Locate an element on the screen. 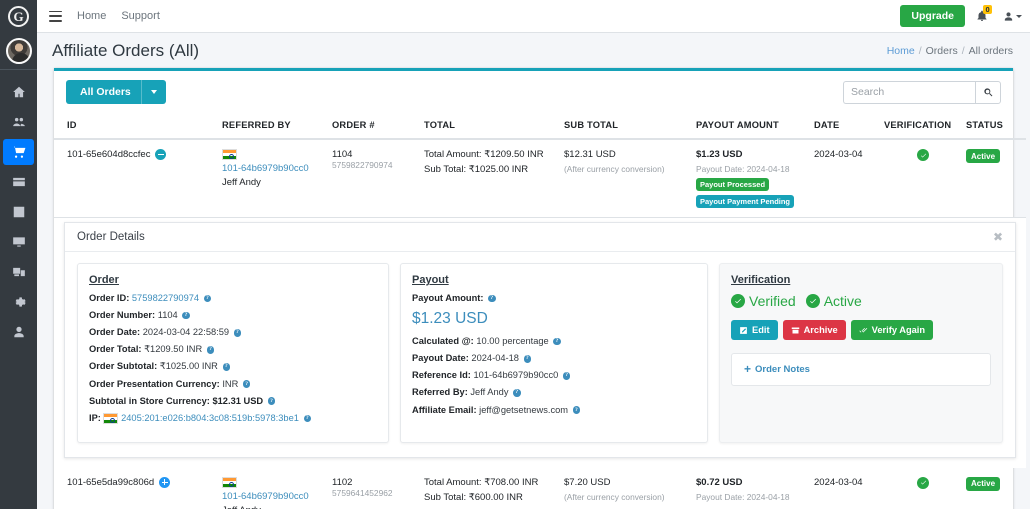 Image resolution: width=1030 pixels, height=509 pixels. verify-again-button: Verify Again is located at coordinates (892, 330).